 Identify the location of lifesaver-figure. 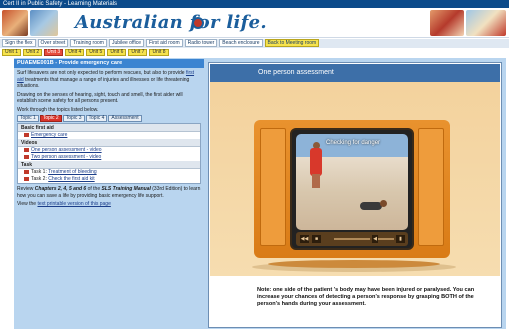
(316, 162).